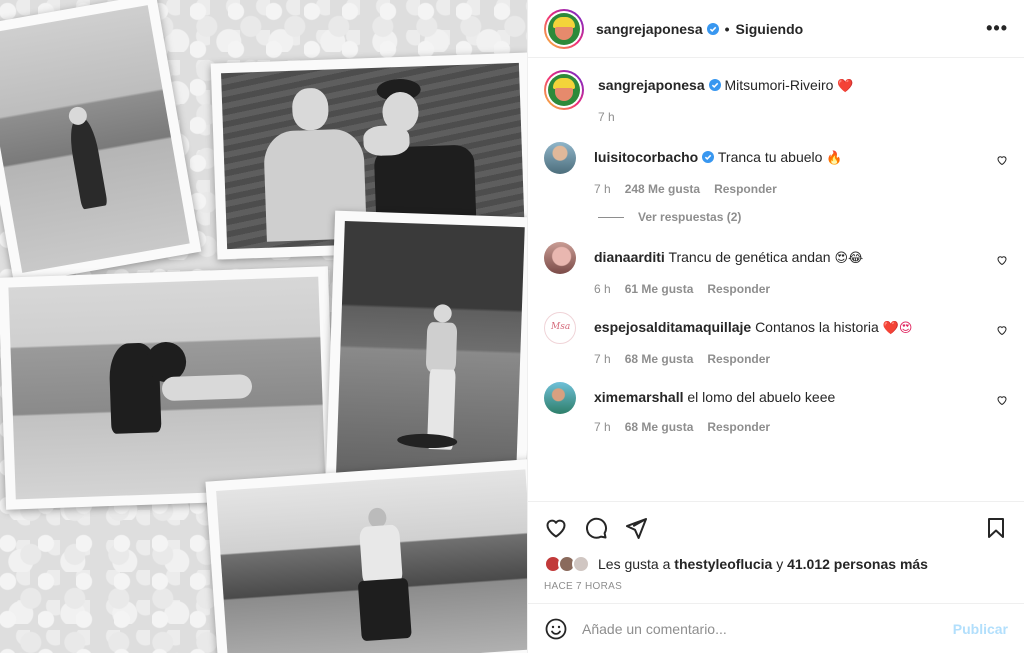  I want to click on comment-username: ximemarshall, so click(639, 397).